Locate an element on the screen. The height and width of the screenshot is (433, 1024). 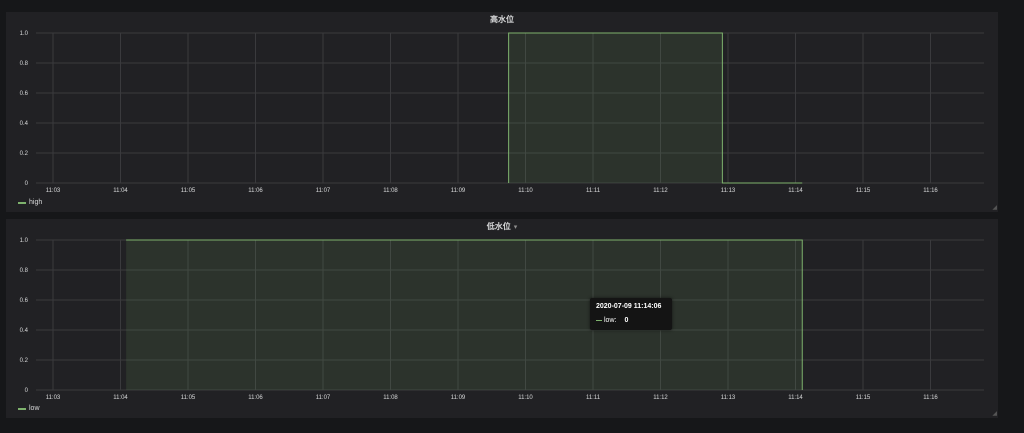
series-area-high is located at coordinates (655, 108).